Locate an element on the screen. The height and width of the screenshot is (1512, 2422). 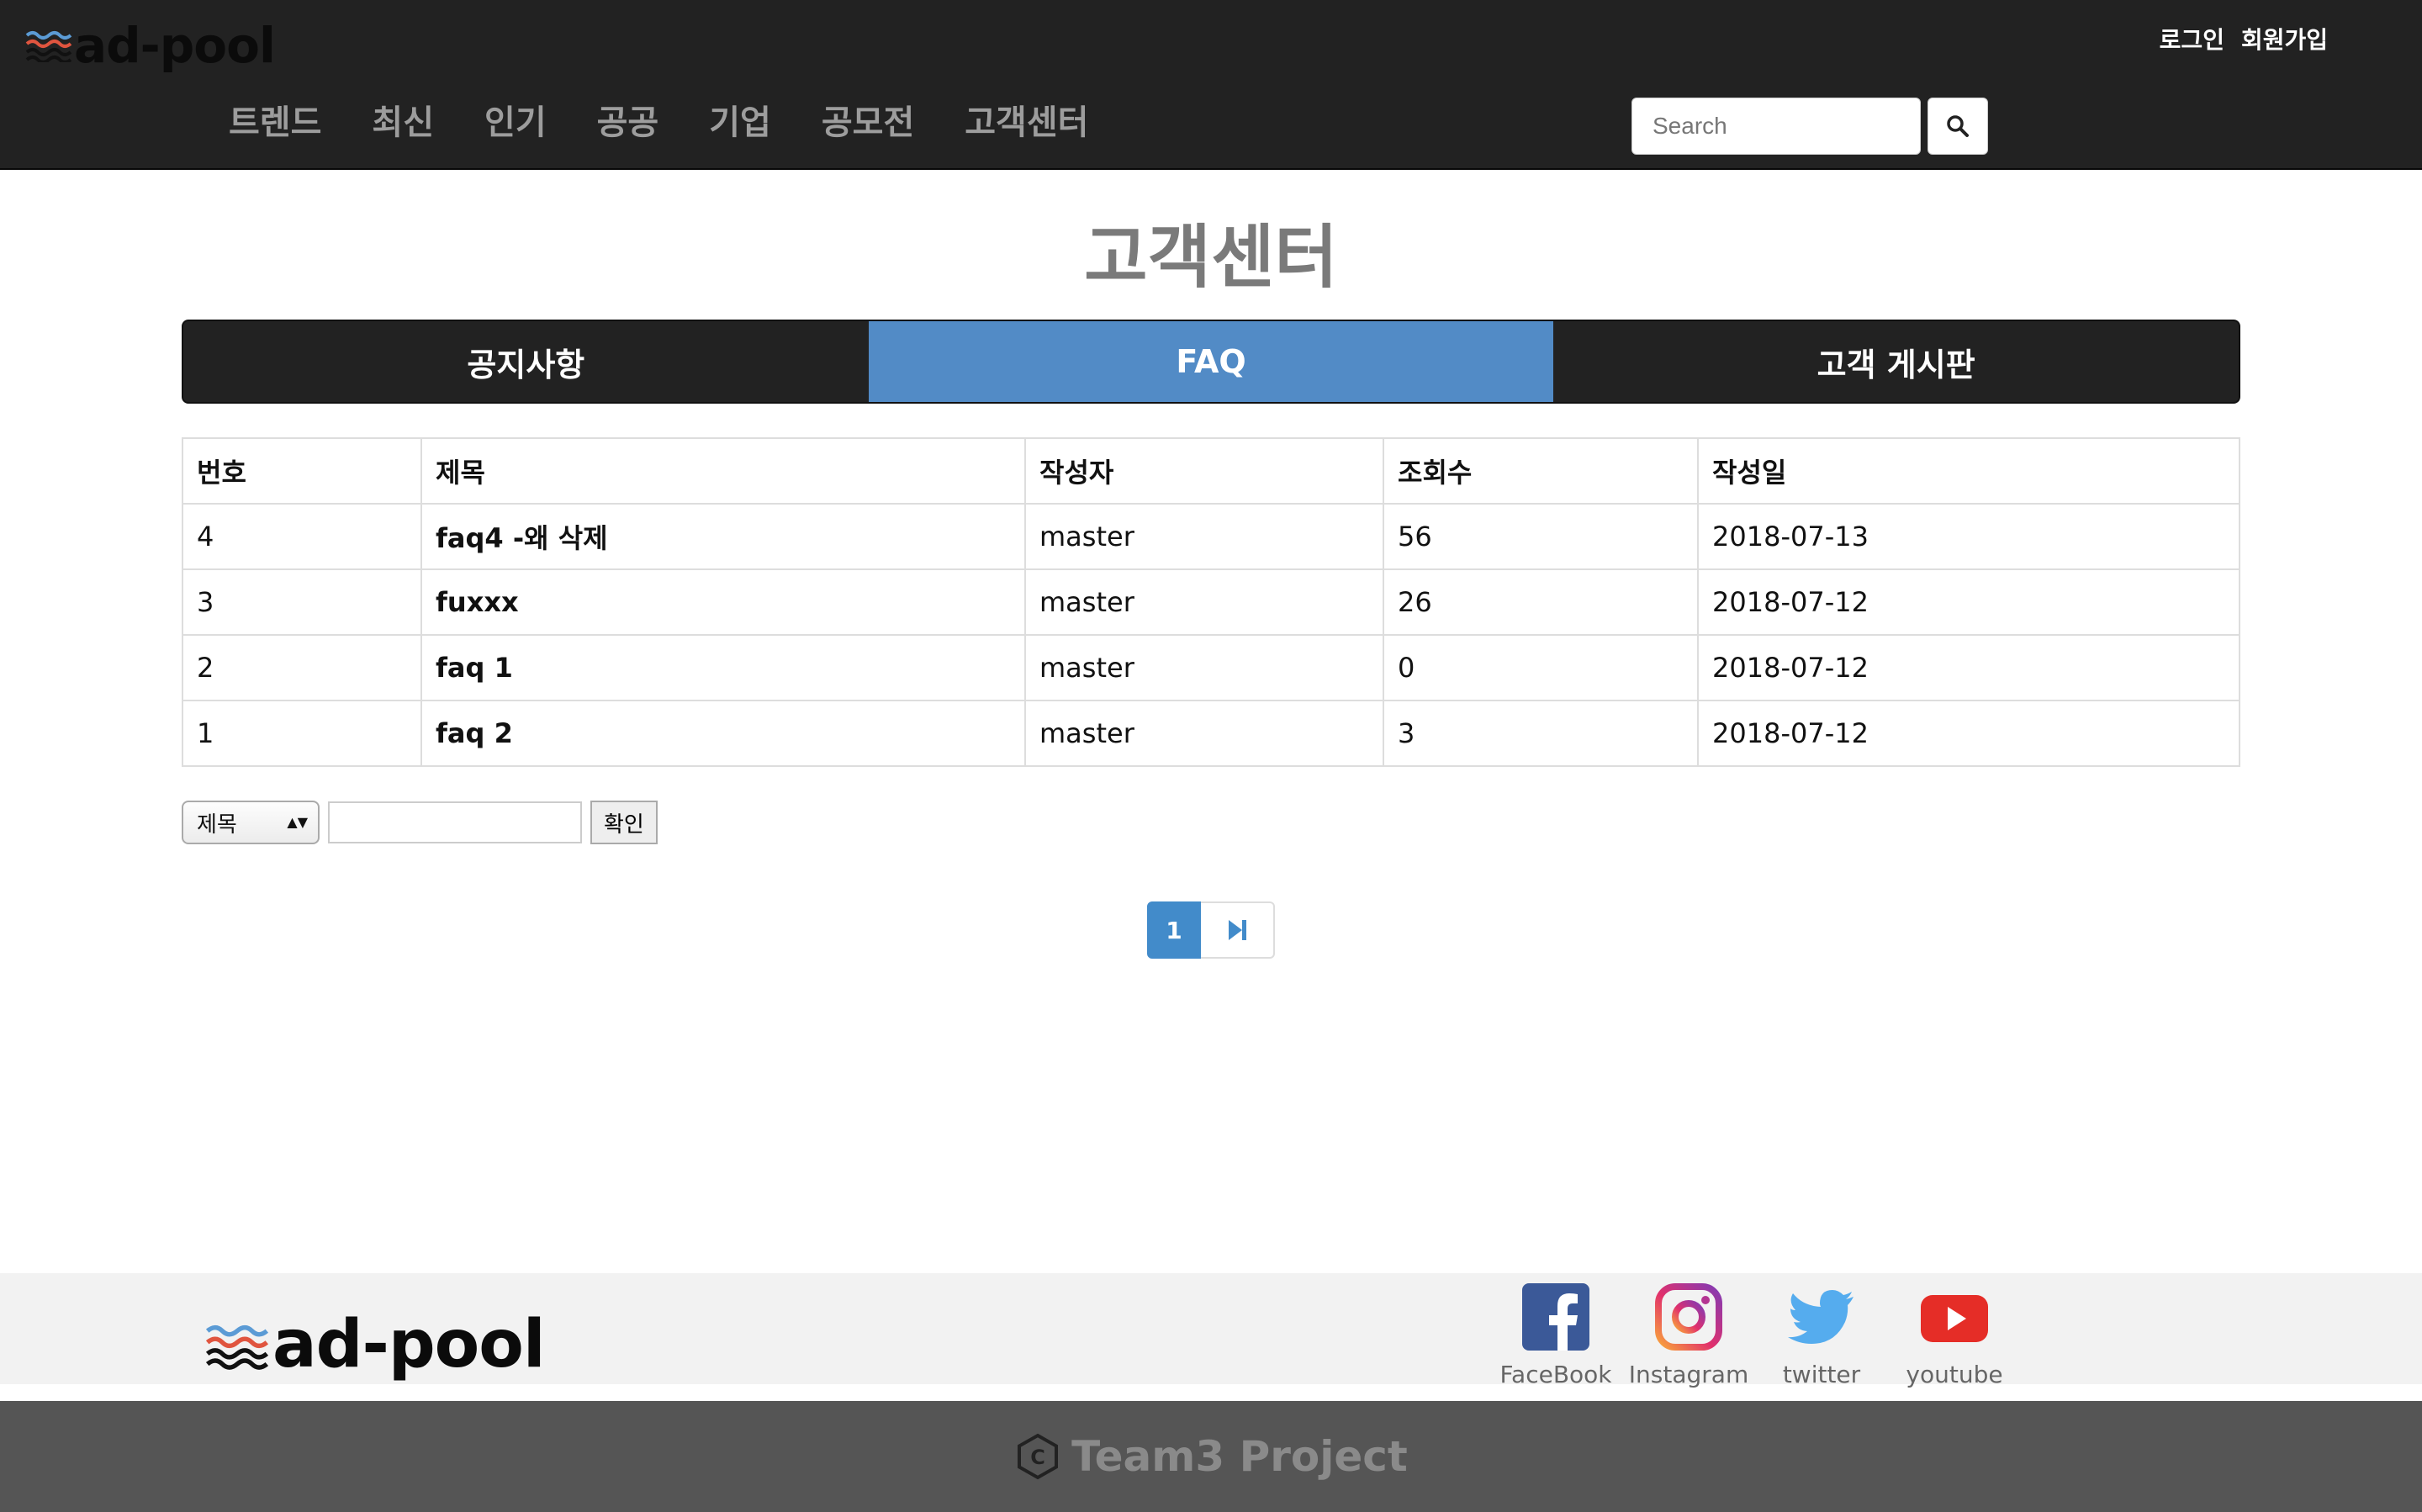
youtube-label: youtube is located at coordinates (1954, 1374).